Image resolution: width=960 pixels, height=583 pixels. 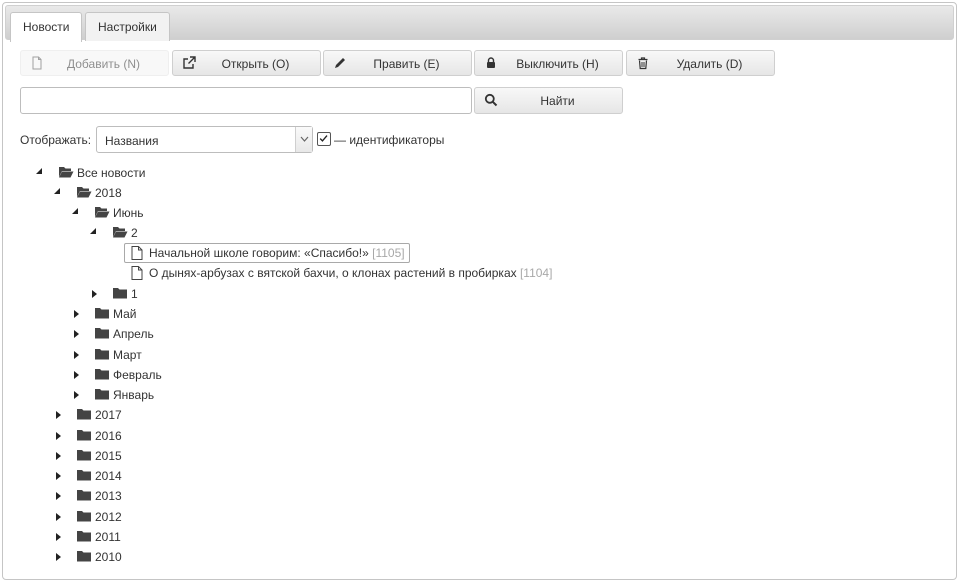 I want to click on delete-button-label: Удалить (D), so click(x=709, y=64).